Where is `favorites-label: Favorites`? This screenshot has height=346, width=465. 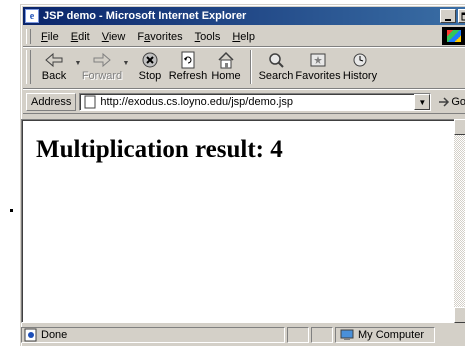
favorites-label: Favorites is located at coordinates (318, 76).